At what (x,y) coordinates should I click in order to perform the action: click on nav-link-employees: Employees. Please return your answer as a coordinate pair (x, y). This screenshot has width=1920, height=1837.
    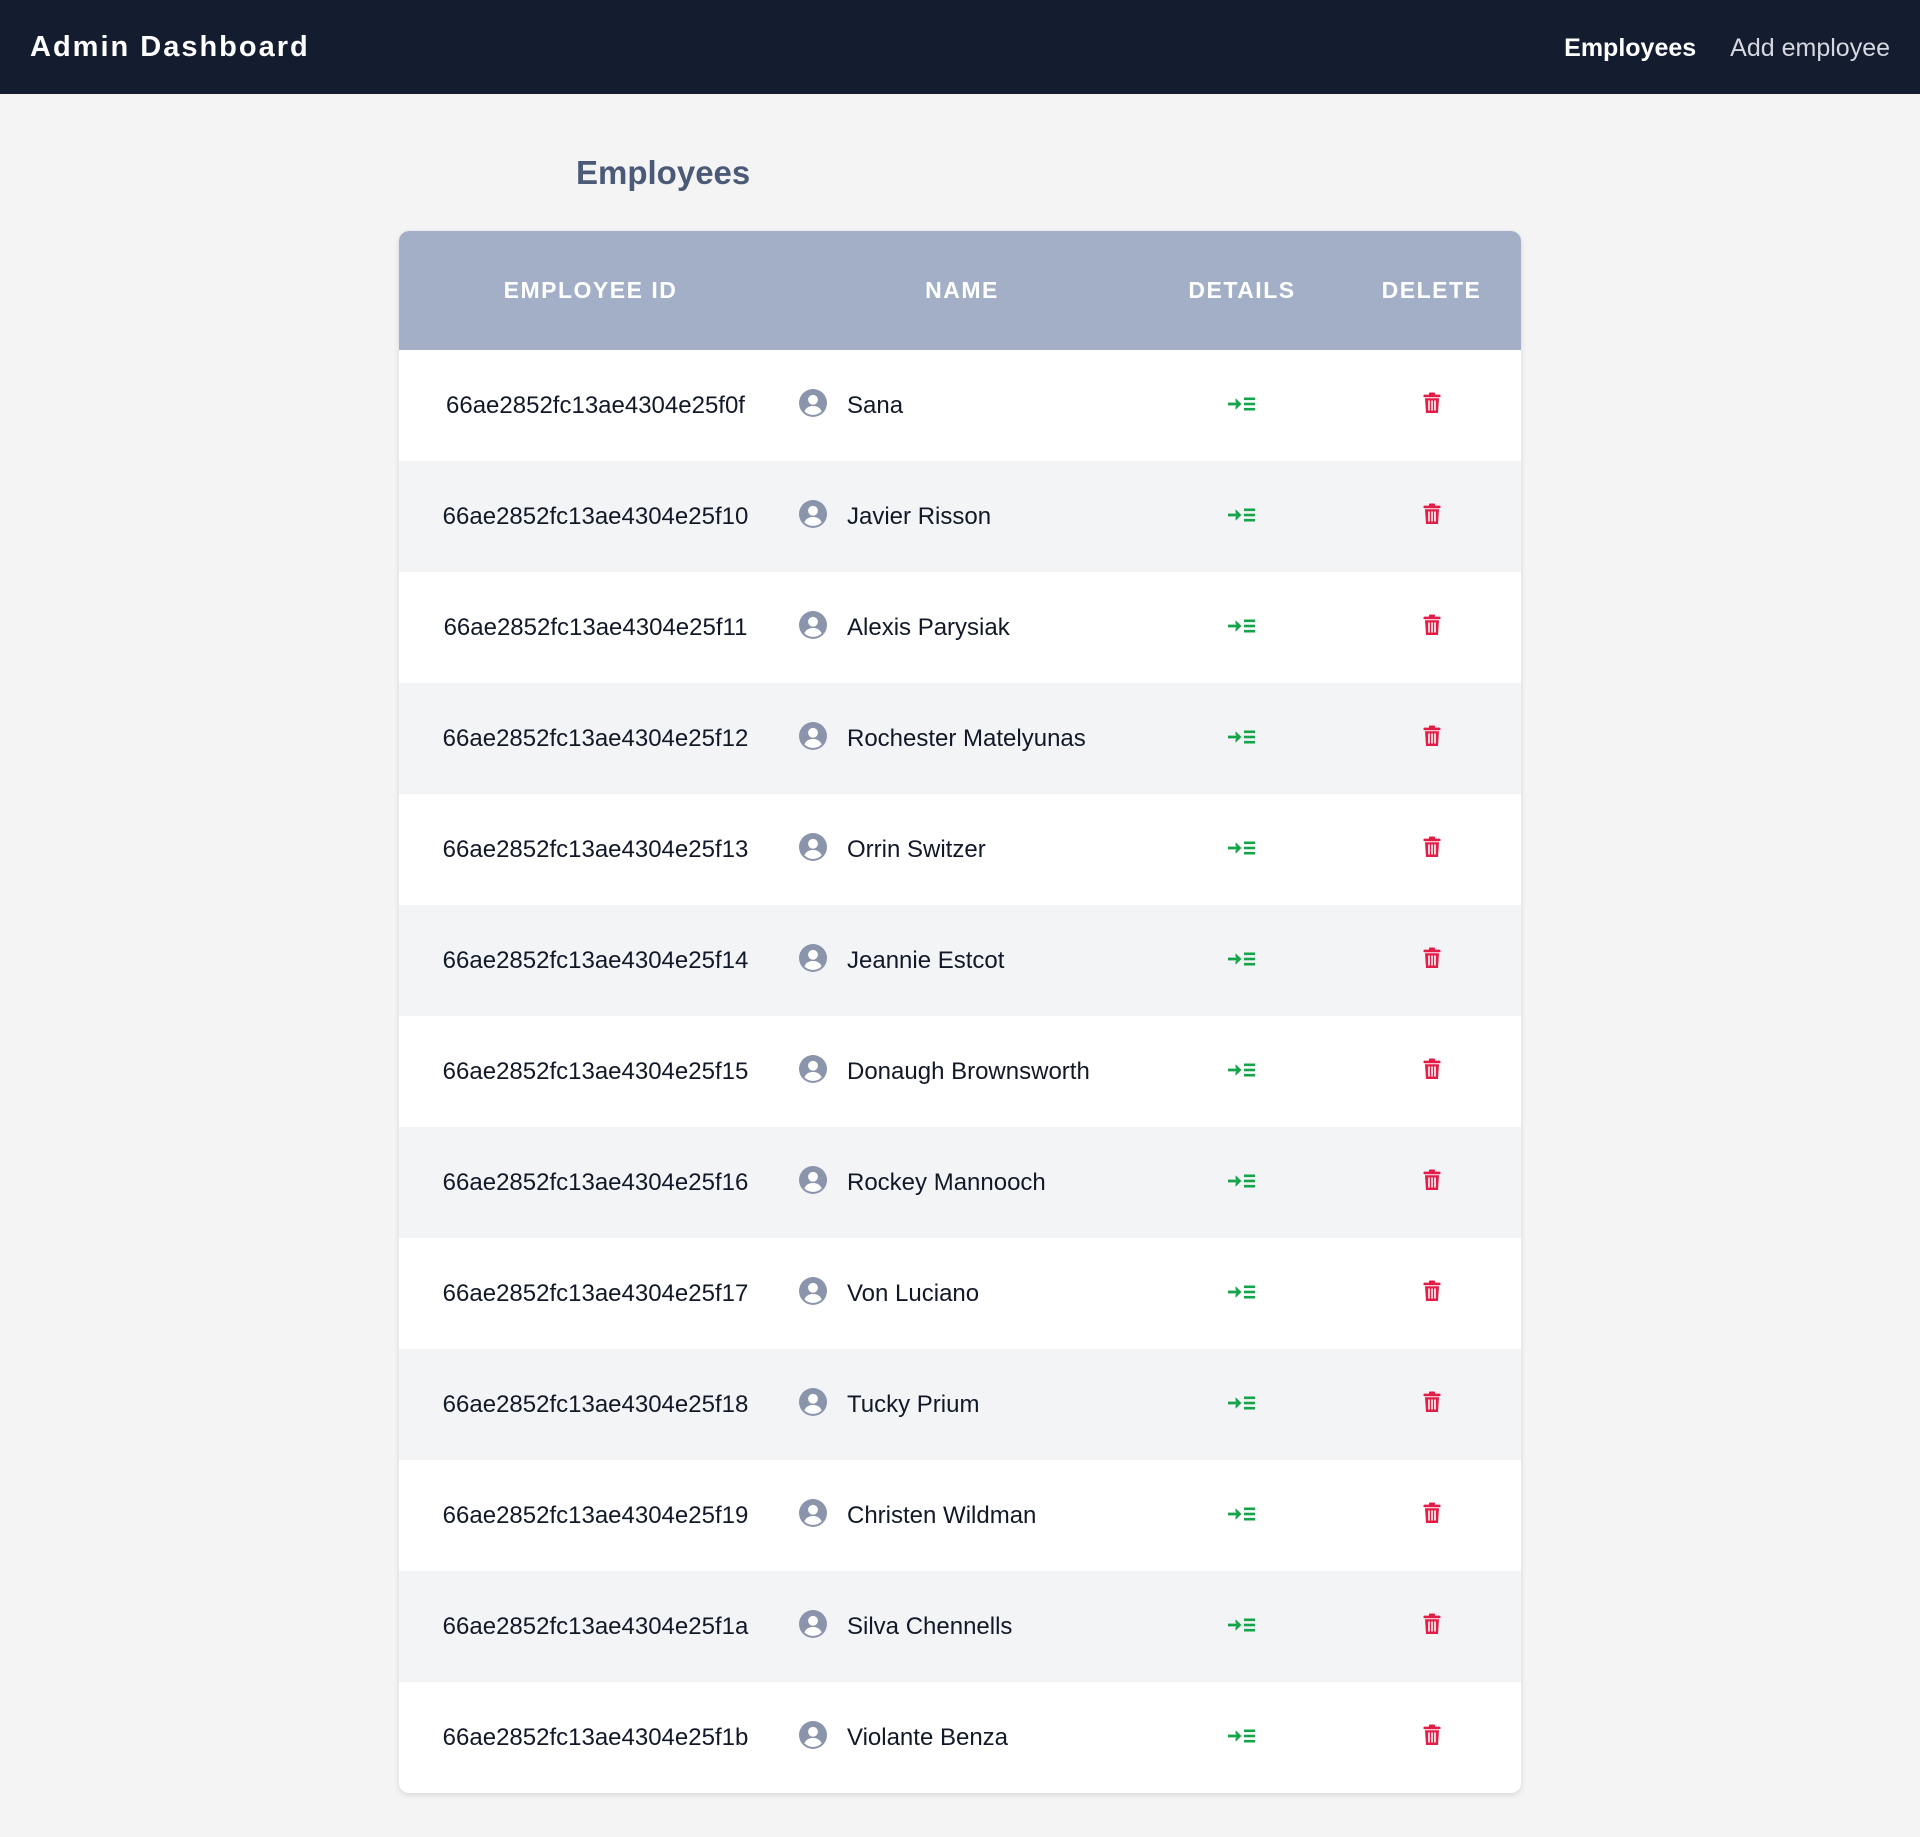
    Looking at the image, I should click on (1630, 48).